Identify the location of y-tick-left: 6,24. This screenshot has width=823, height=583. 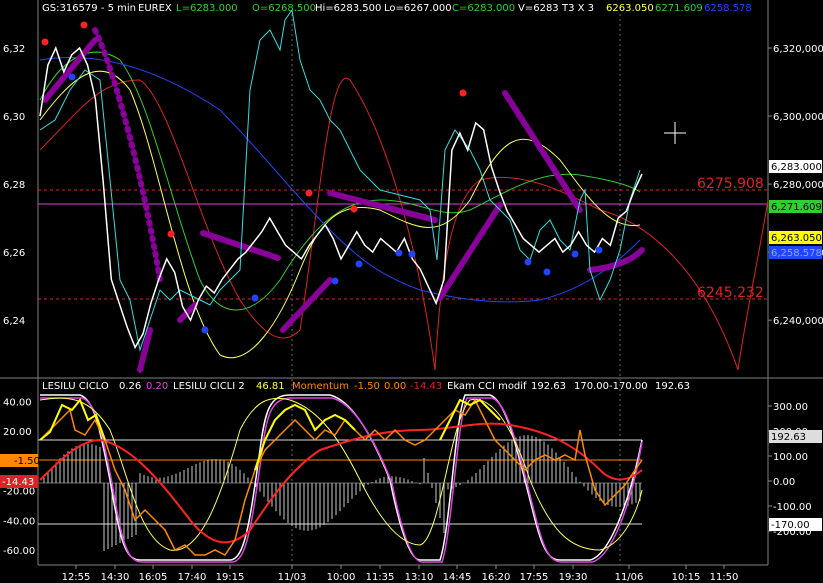
(14, 321).